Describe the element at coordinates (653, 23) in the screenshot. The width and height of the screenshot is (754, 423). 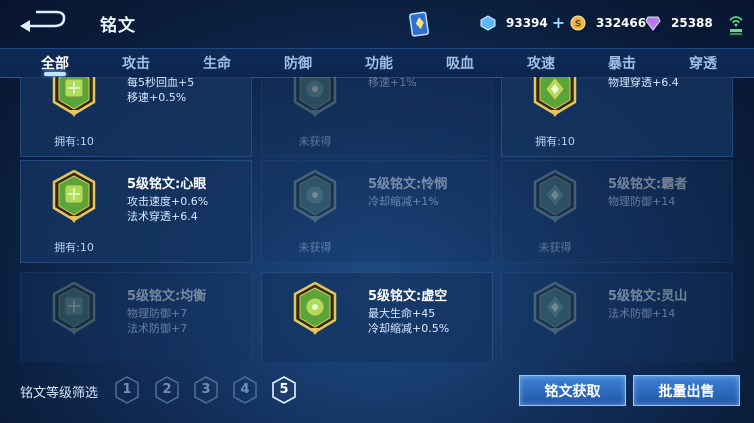
I see `gem-icon` at that location.